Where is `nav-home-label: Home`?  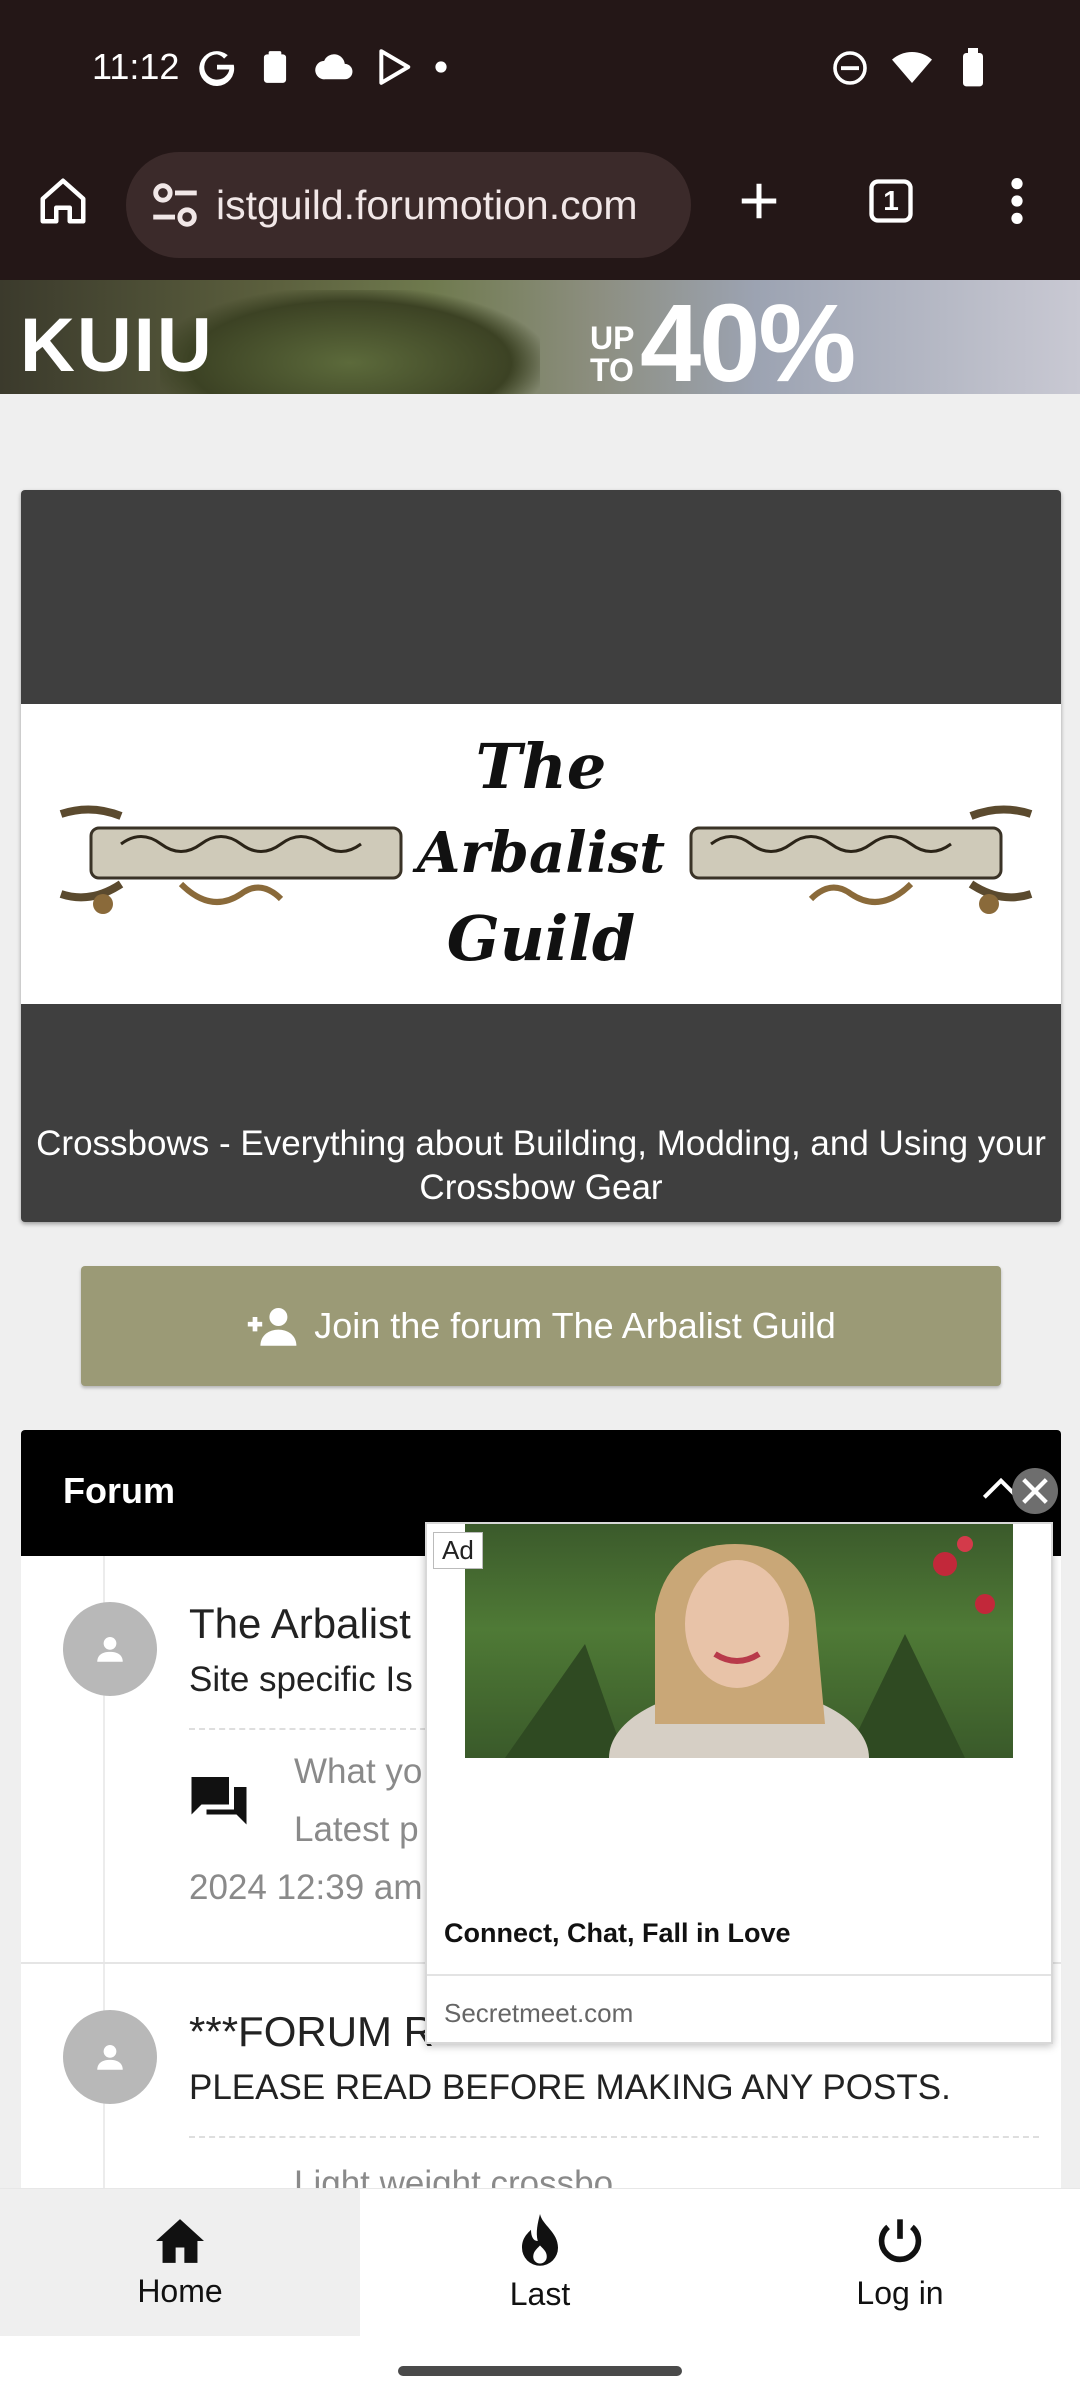
nav-home-label: Home is located at coordinates (180, 2290).